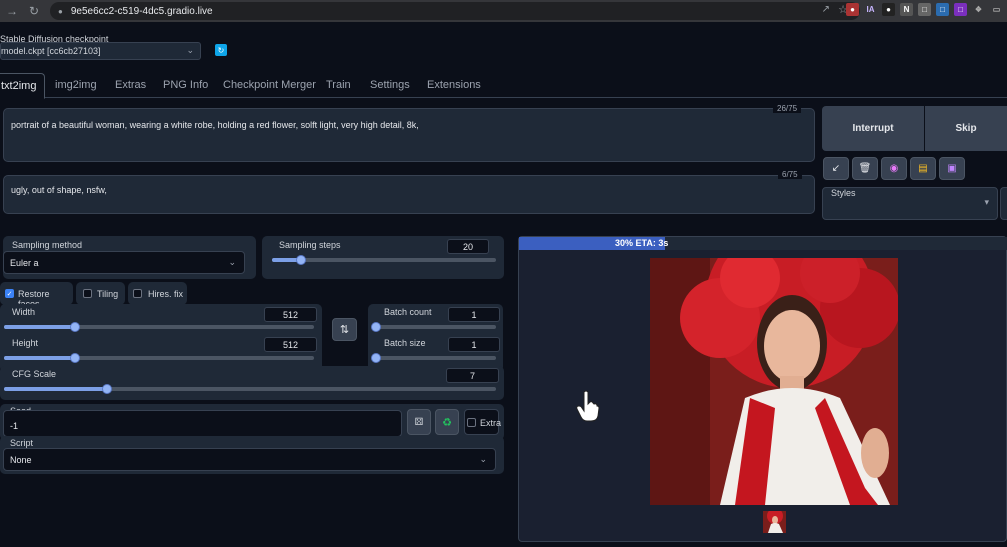 This screenshot has width=1007, height=547. I want to click on tiling-option: Tiling, so click(100, 293).